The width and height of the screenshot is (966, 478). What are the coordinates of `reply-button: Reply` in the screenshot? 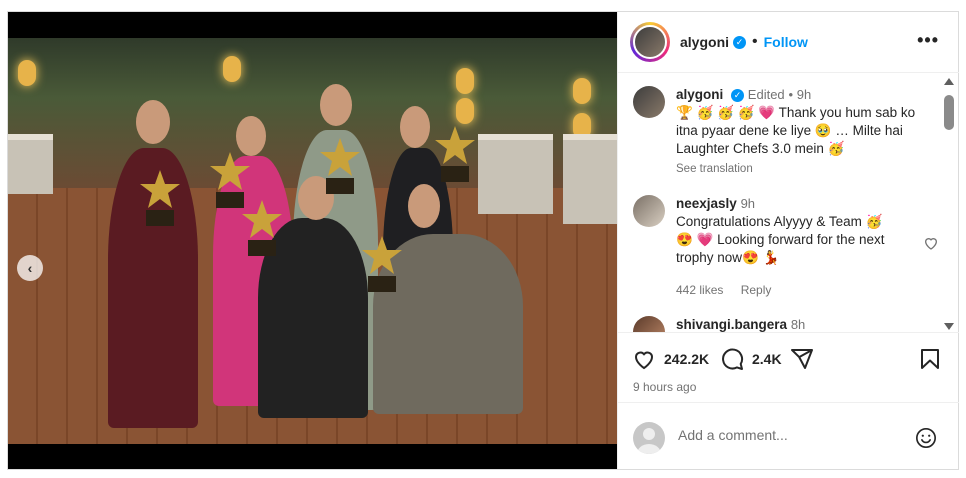 It's located at (756, 290).